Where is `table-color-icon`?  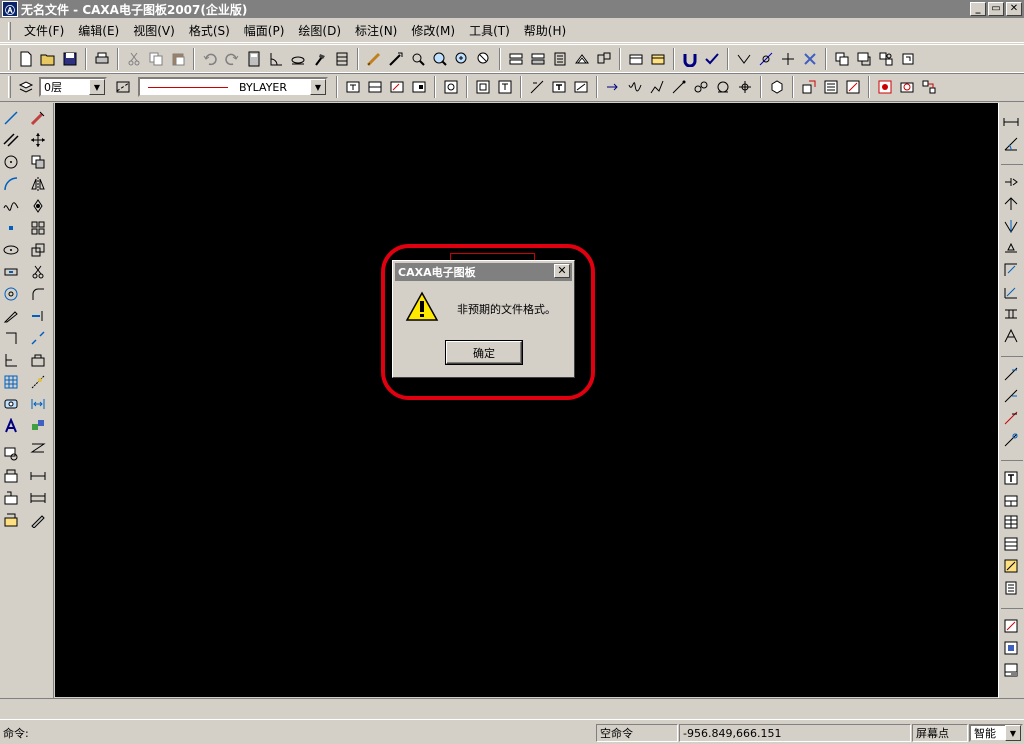 table-color-icon is located at coordinates (658, 59).